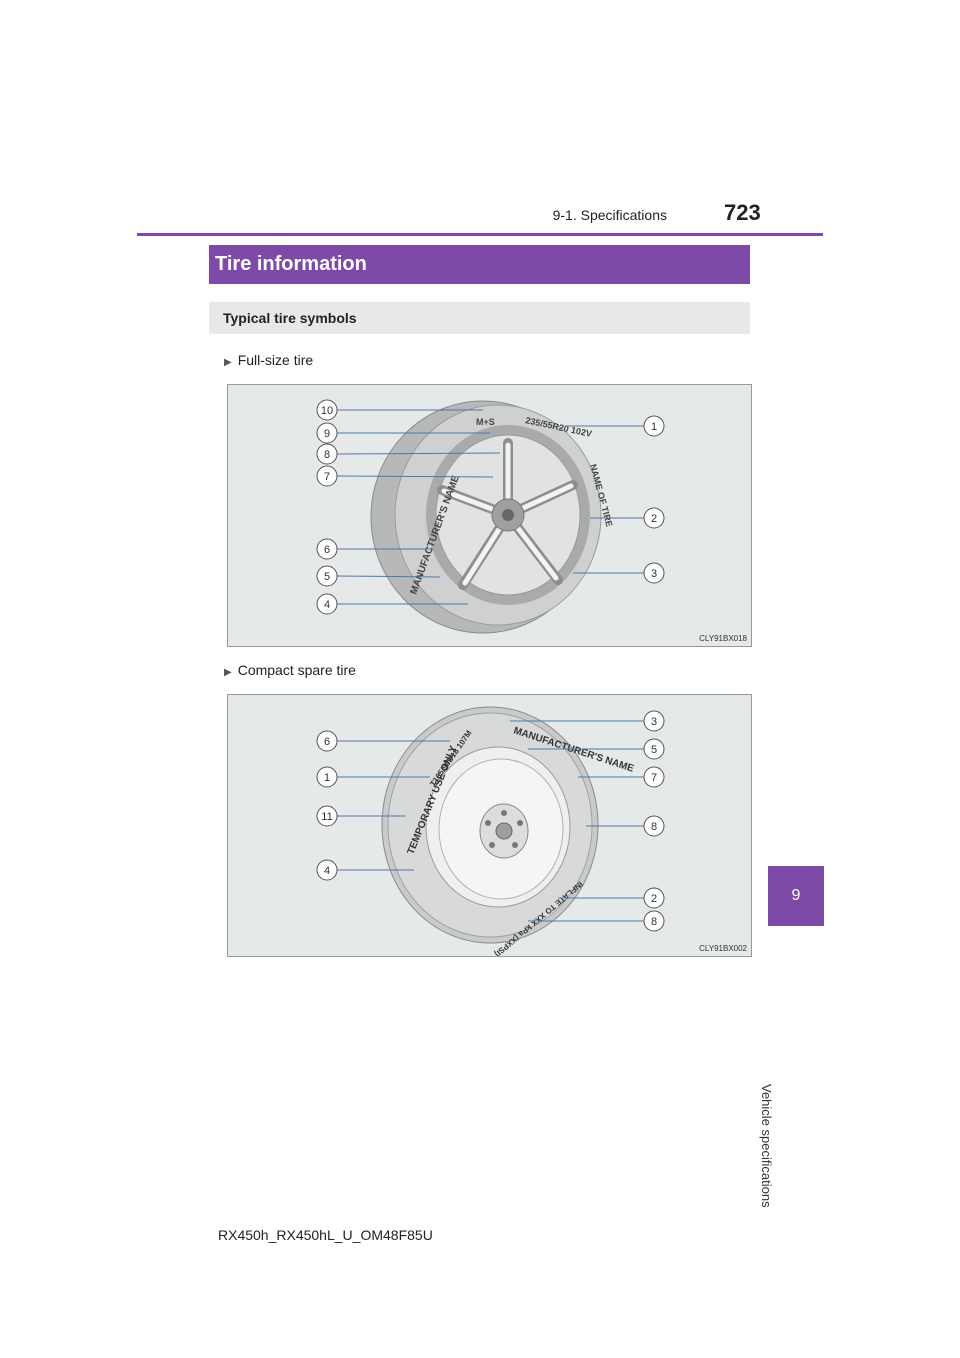 Image resolution: width=960 pixels, height=1358 pixels. What do you see at coordinates (654, 778) in the screenshot?
I see `callout-label-right-2: 7` at bounding box center [654, 778].